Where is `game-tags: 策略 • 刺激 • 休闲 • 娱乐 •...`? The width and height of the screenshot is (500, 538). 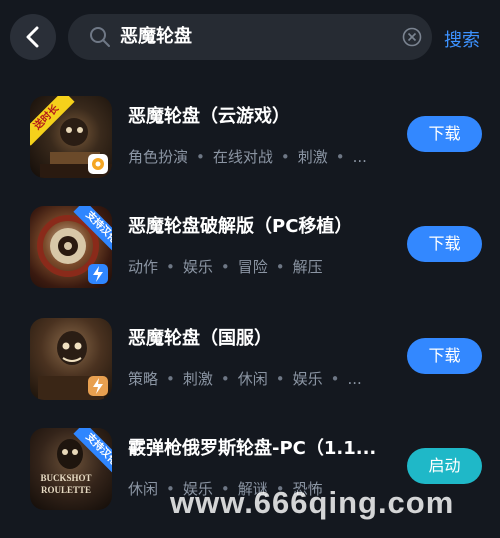
game-tags: 策略 • 刺激 • 休闲 • 娱乐 •... is located at coordinates (263, 378).